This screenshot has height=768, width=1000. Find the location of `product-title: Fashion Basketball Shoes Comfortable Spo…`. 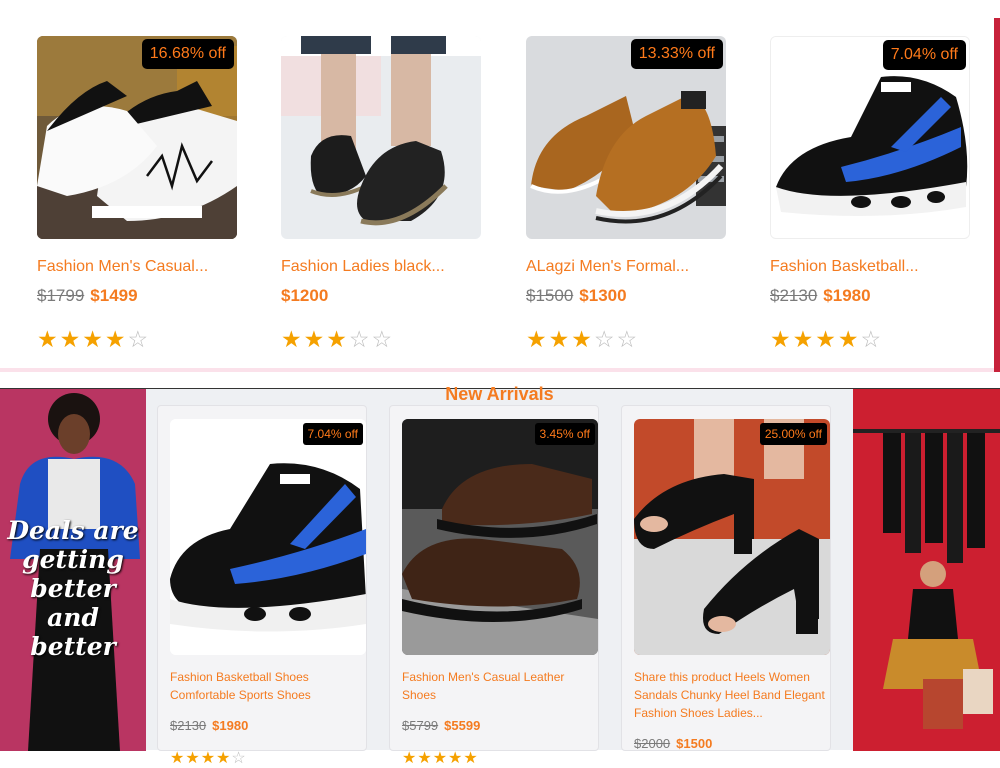

product-title: Fashion Basketball Shoes Comfortable Spo… is located at coordinates (268, 686).